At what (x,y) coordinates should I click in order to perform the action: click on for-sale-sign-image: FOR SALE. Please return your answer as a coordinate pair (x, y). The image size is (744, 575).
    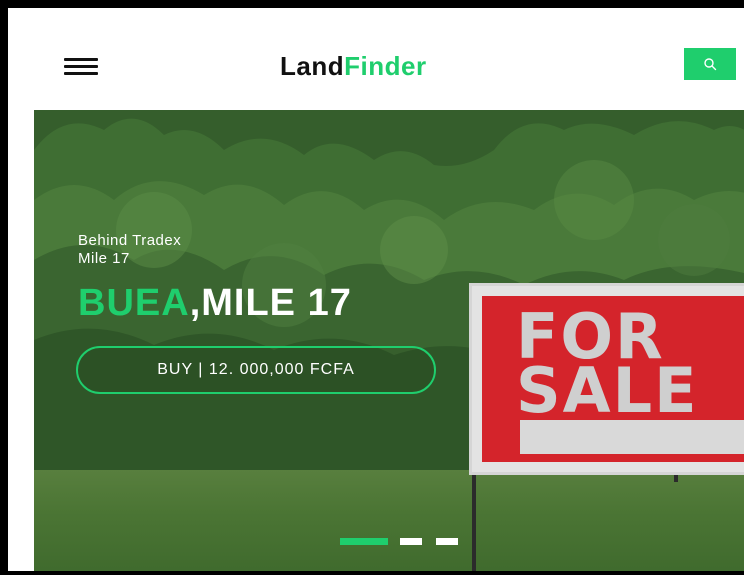
    Looking at the image, I should click on (608, 379).